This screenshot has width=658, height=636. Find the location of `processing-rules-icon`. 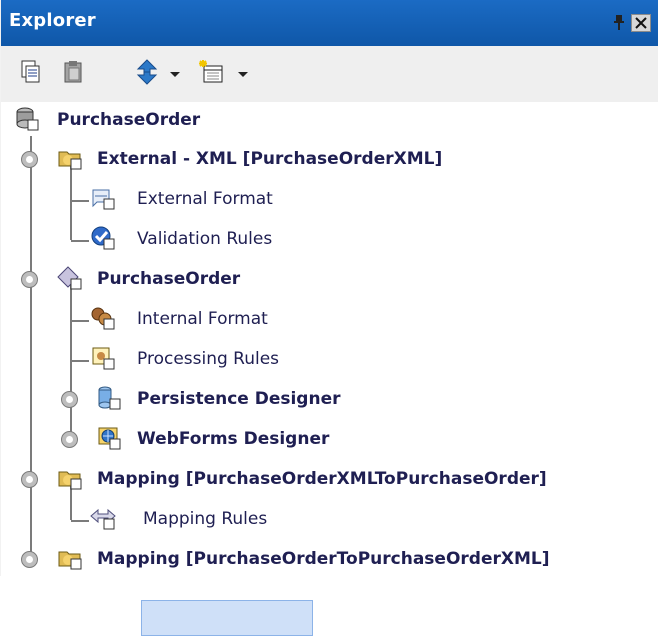

processing-rules-icon is located at coordinates (103, 358).